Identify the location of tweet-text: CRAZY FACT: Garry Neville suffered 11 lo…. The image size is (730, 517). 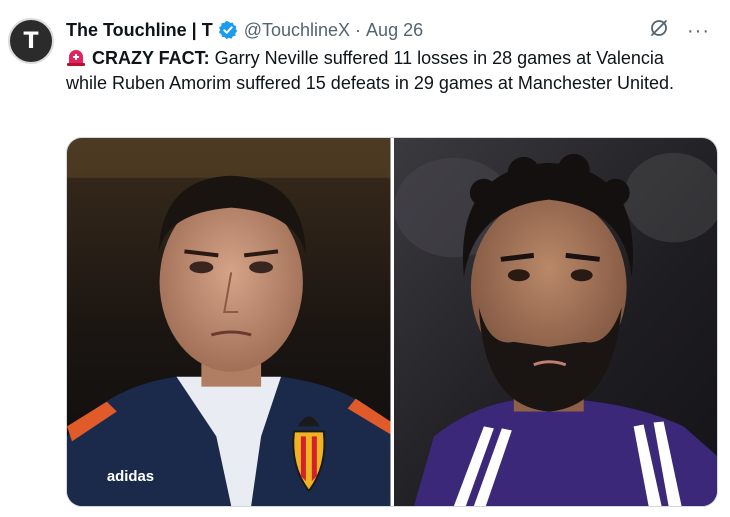
(386, 71).